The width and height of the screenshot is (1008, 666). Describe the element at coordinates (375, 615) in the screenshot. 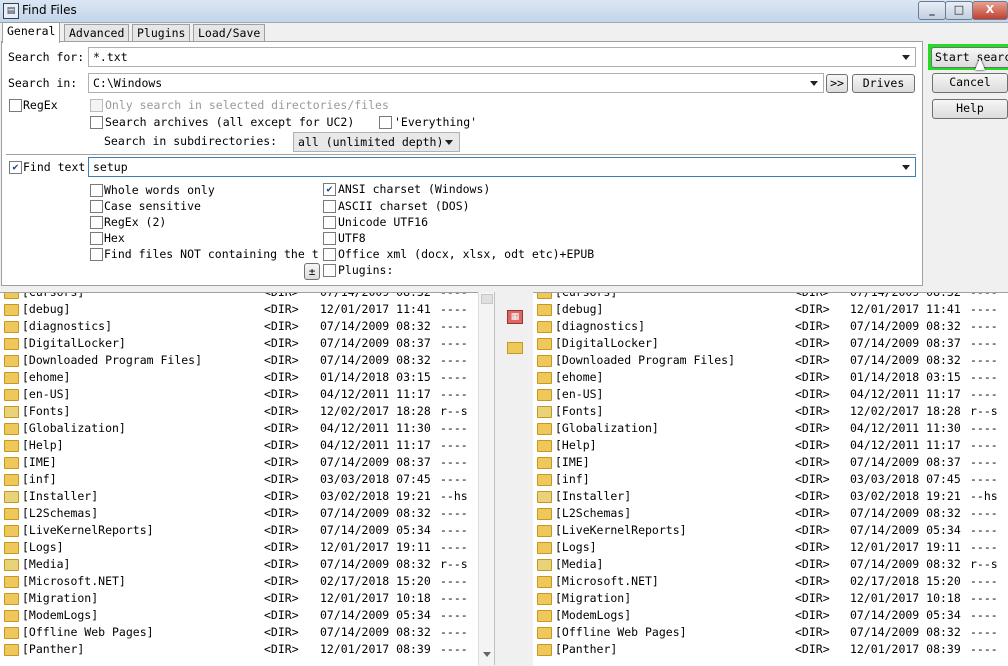

I see `file-date: 07/14/2009 05:34` at that location.